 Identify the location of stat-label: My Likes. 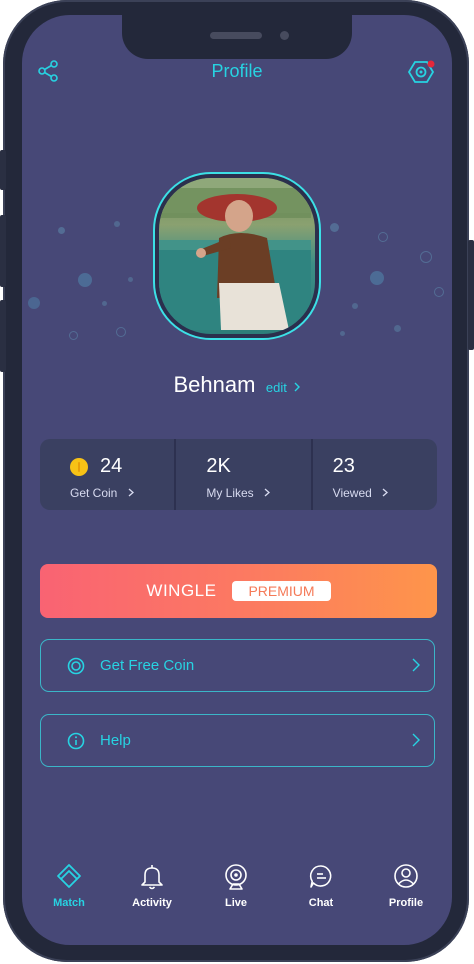
(230, 493).